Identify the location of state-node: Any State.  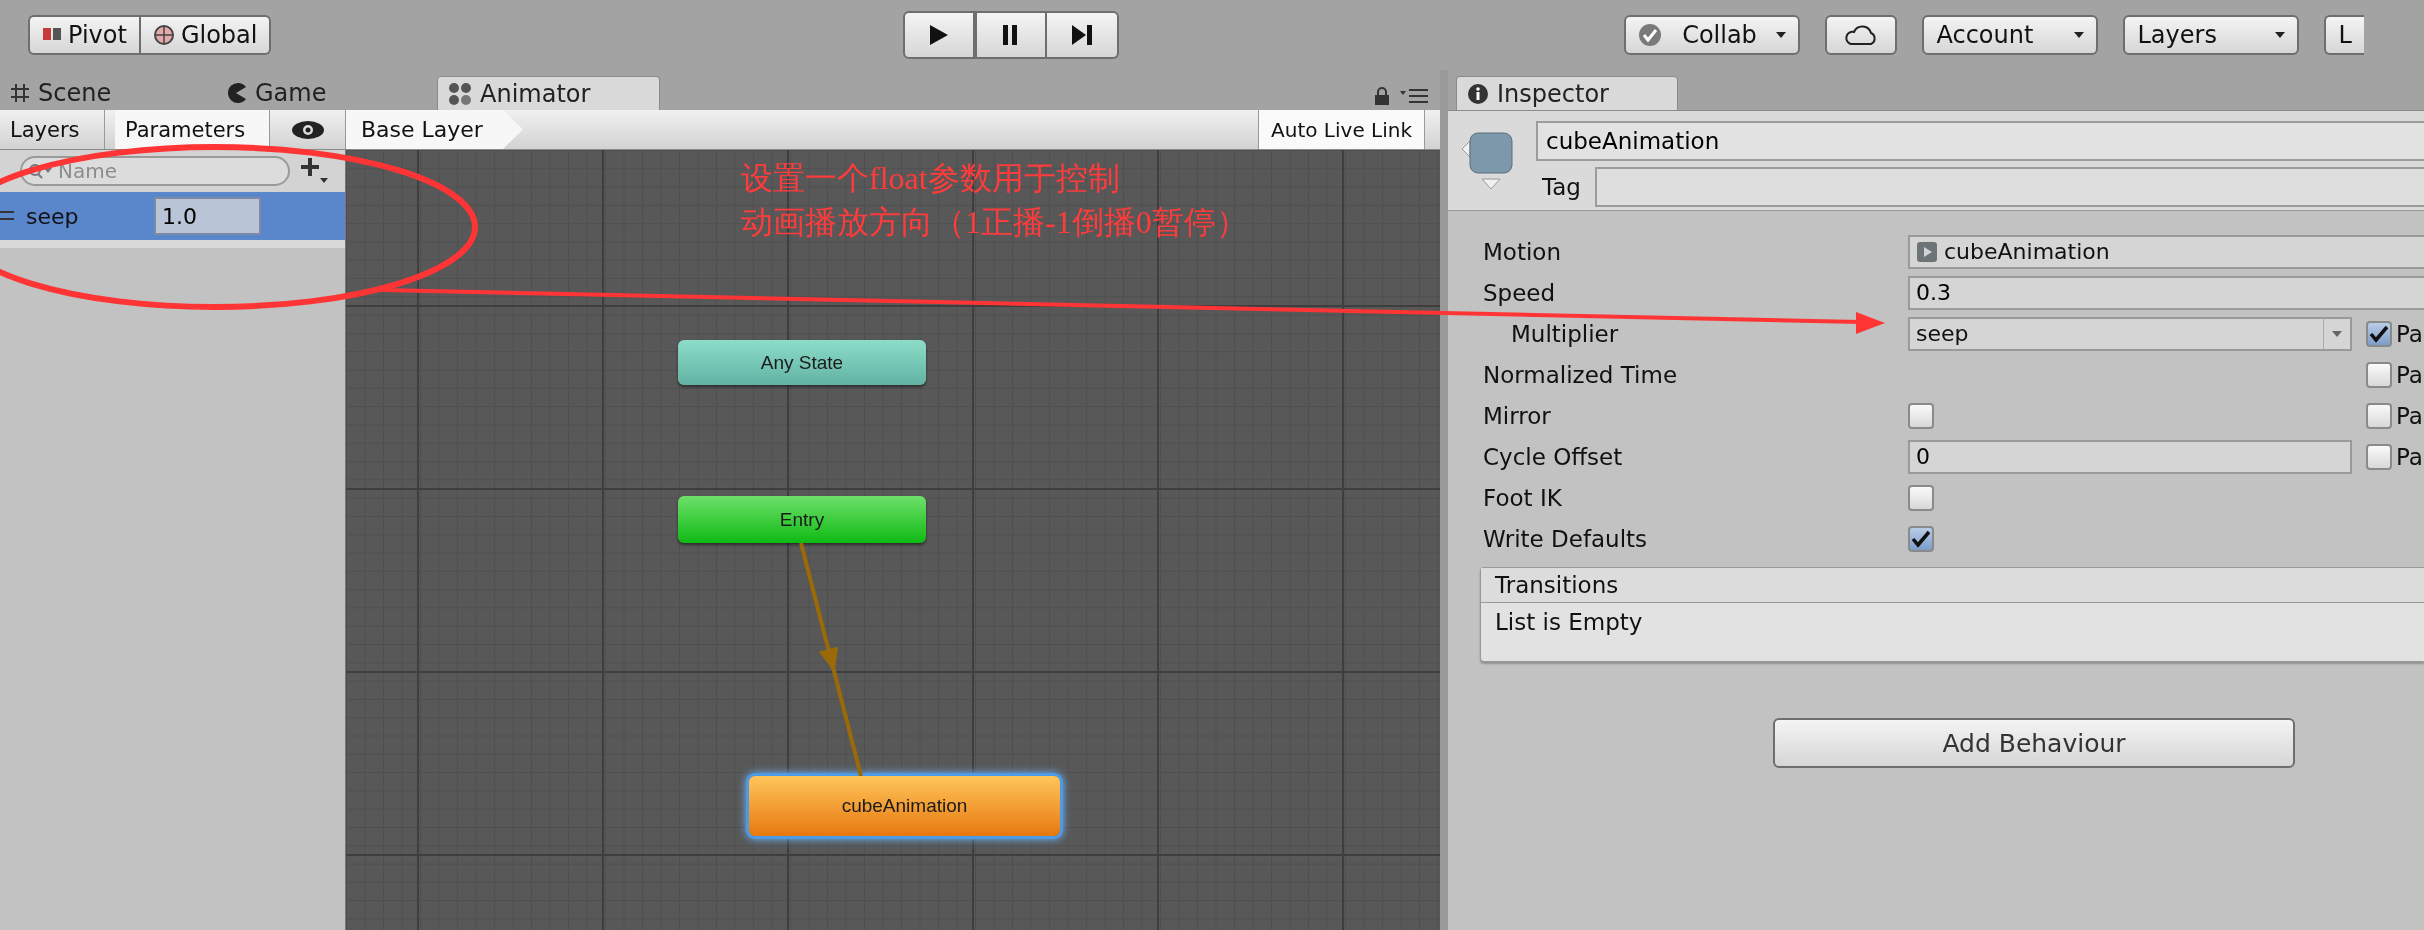
(802, 362).